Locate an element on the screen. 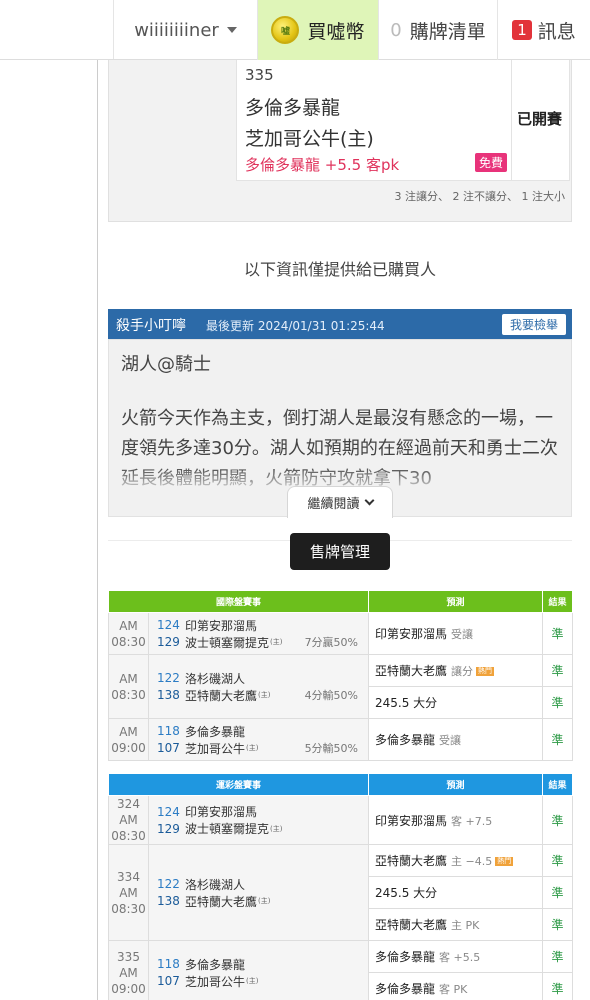  col-header-games: 國際盤賽事 is located at coordinates (238, 601).